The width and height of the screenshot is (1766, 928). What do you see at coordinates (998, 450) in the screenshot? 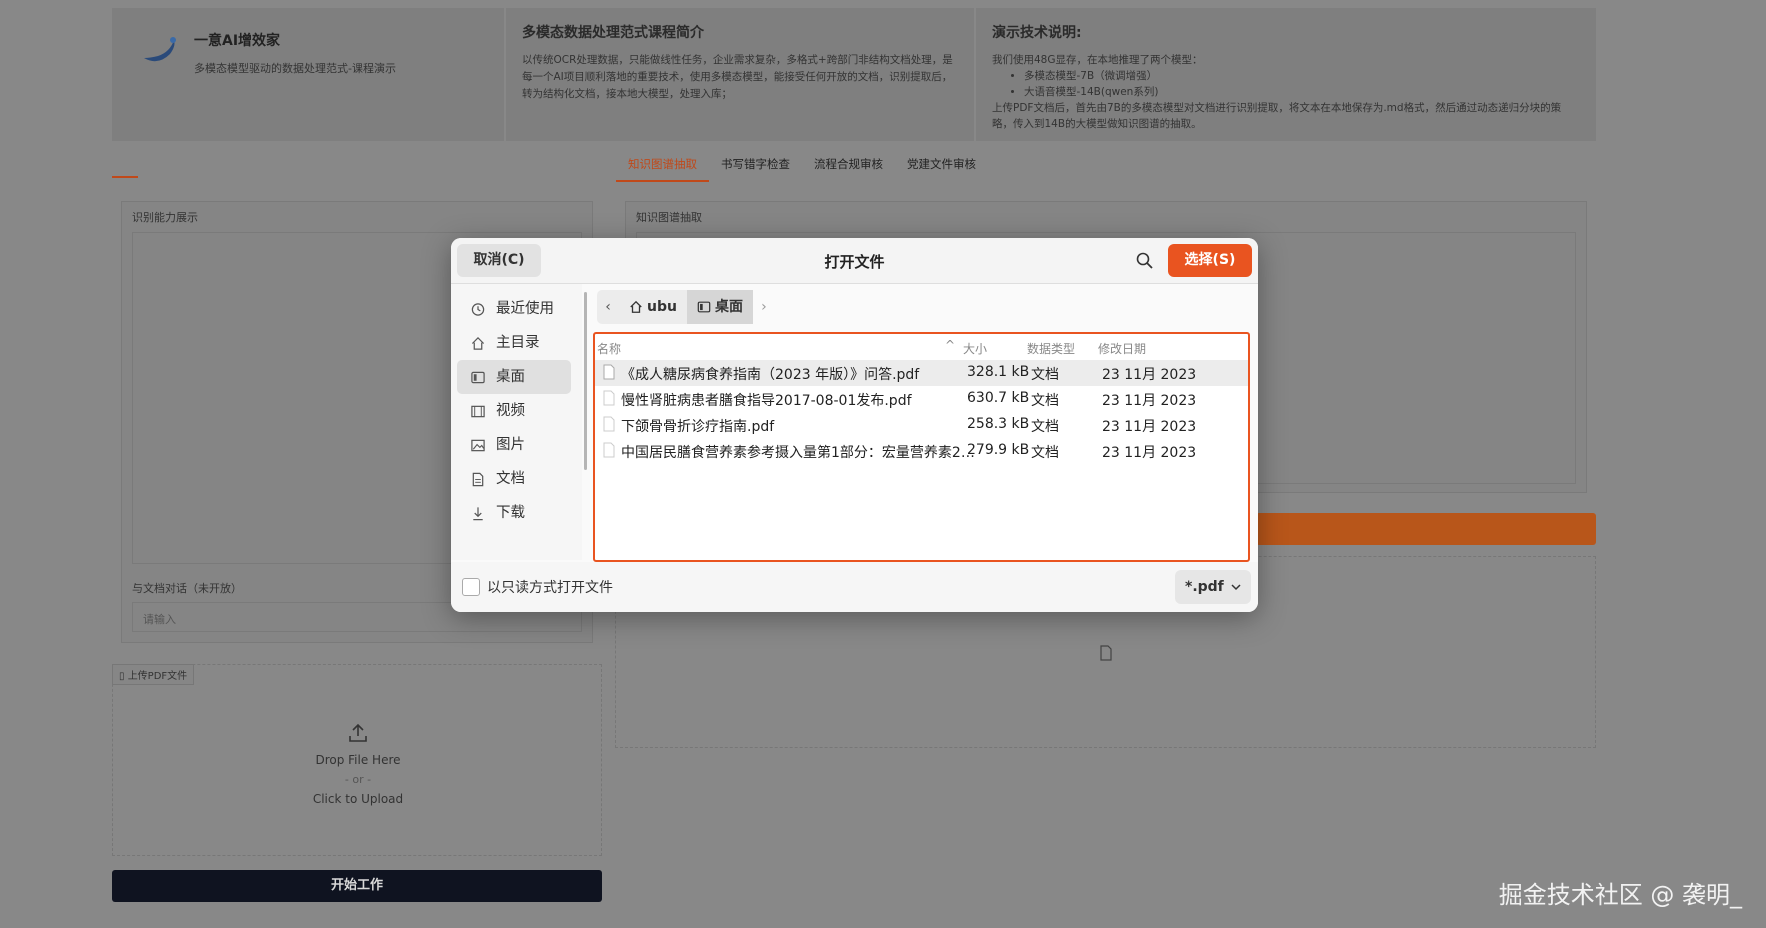
I see `file-size: 279.9 kB` at bounding box center [998, 450].